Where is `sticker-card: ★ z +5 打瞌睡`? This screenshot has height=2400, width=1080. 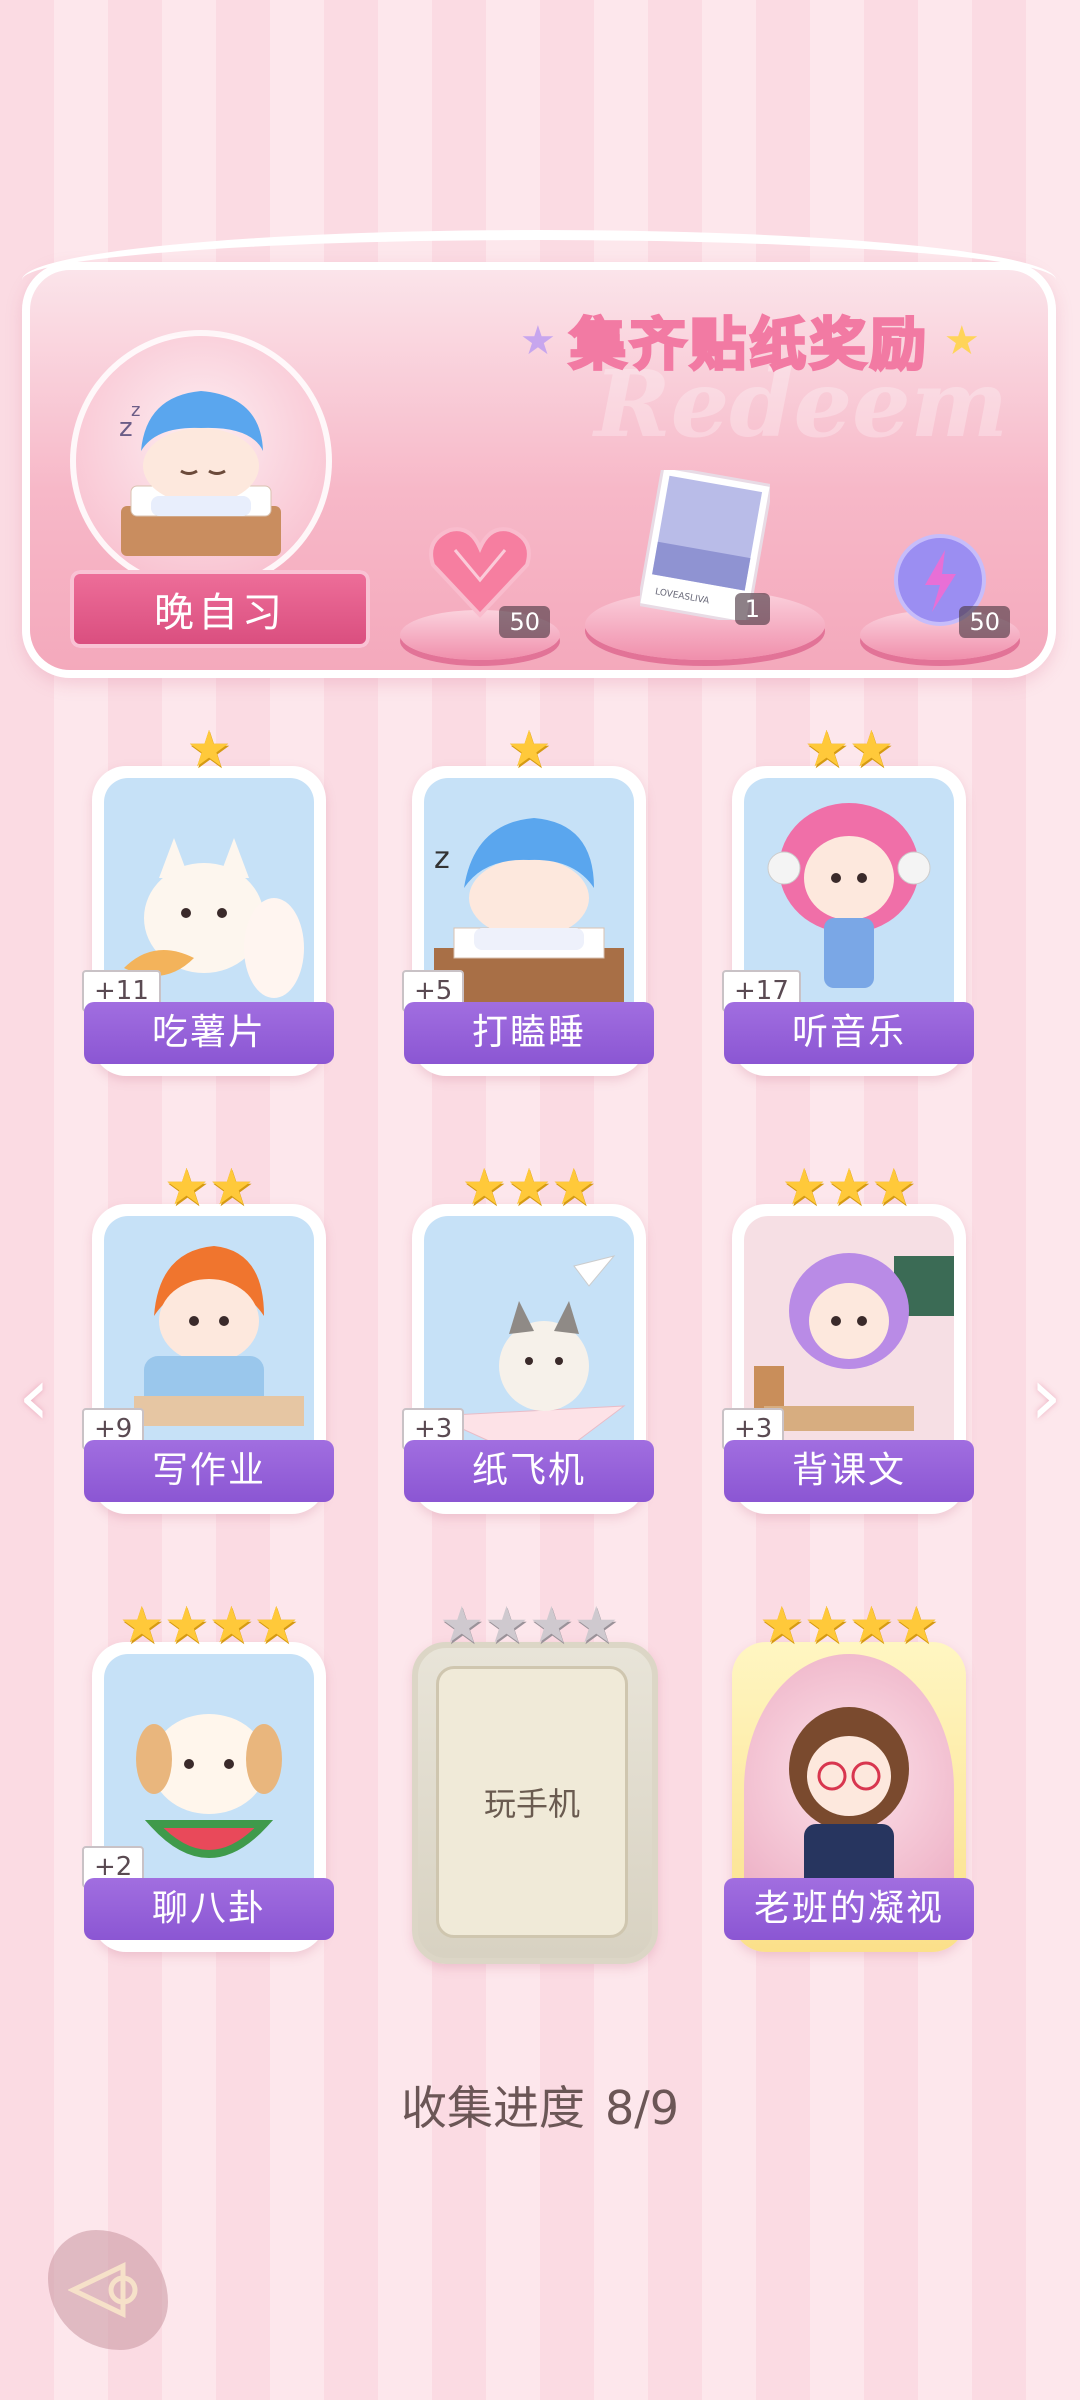
sticker-card: ★ z +5 打瞌睡 is located at coordinates (528, 900).